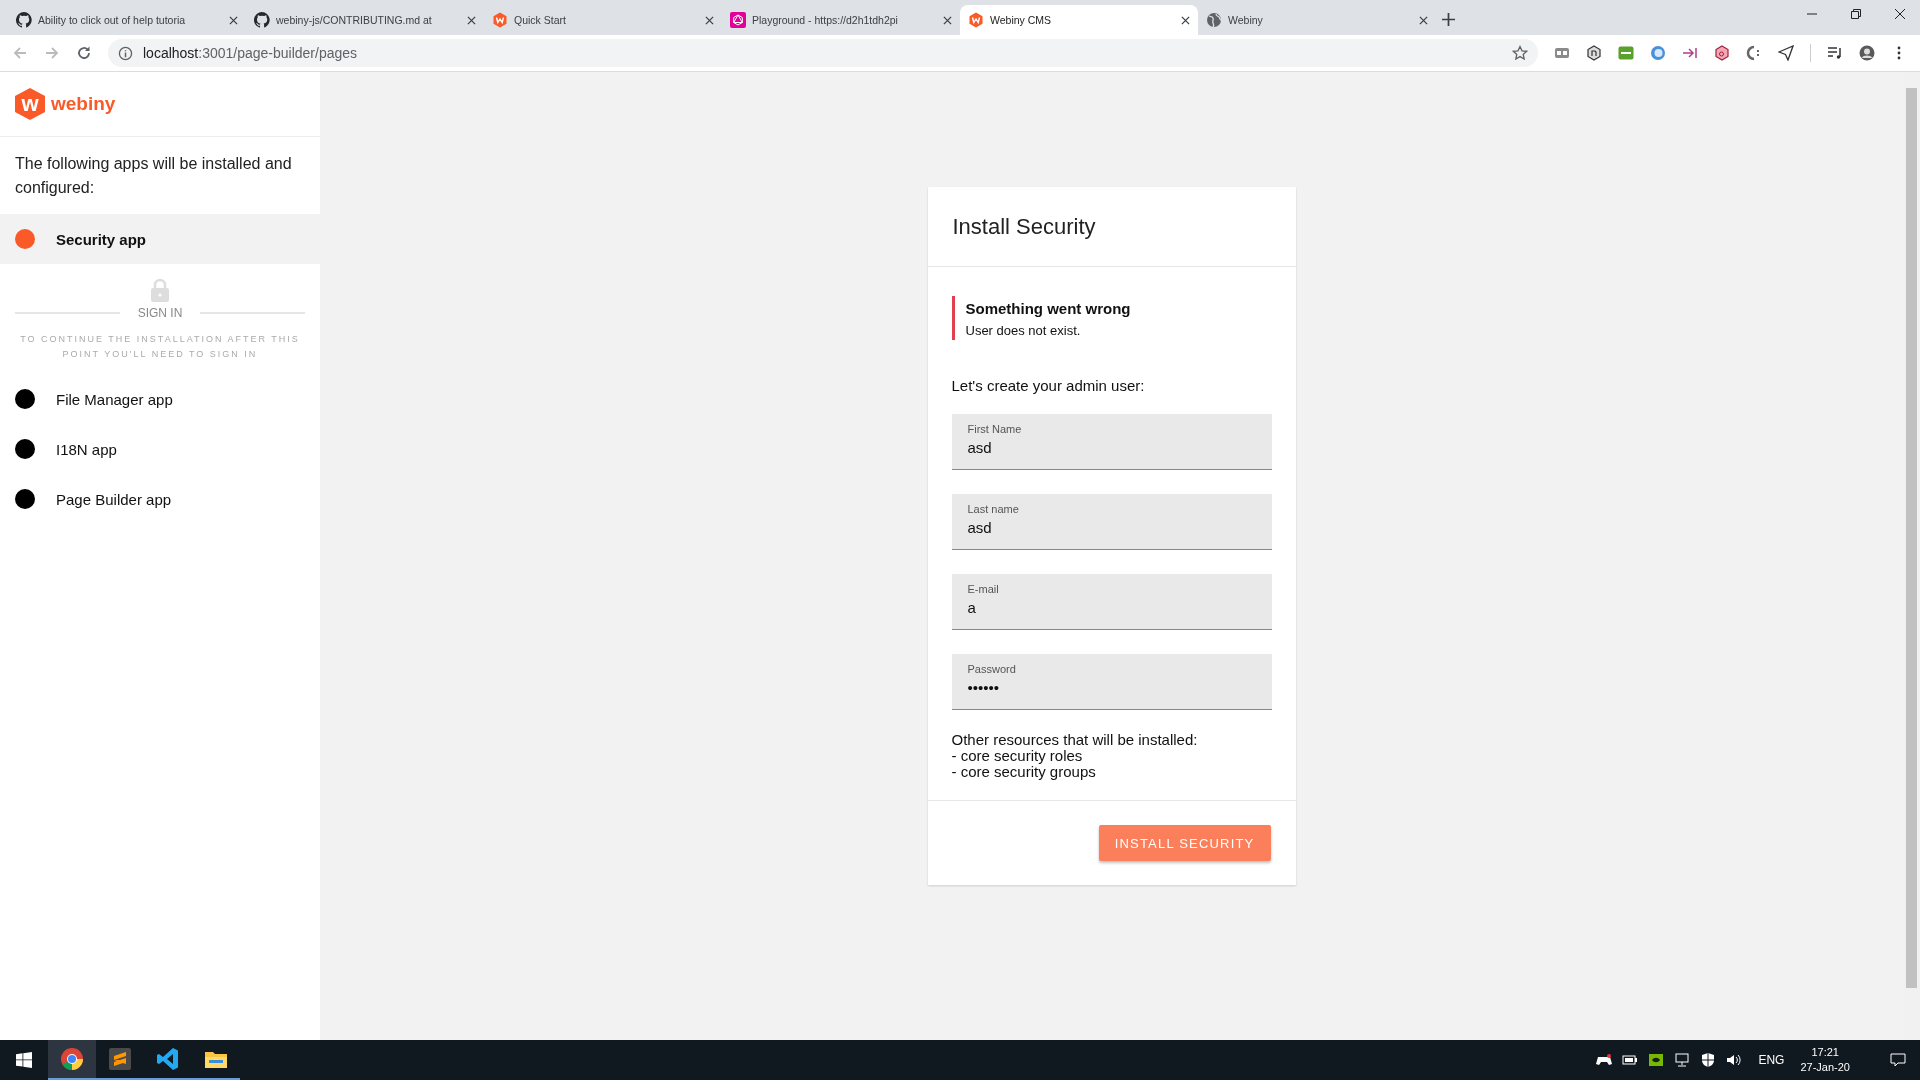  What do you see at coordinates (1023, 330) in the screenshot?
I see `alert-message: User does not exist.` at bounding box center [1023, 330].